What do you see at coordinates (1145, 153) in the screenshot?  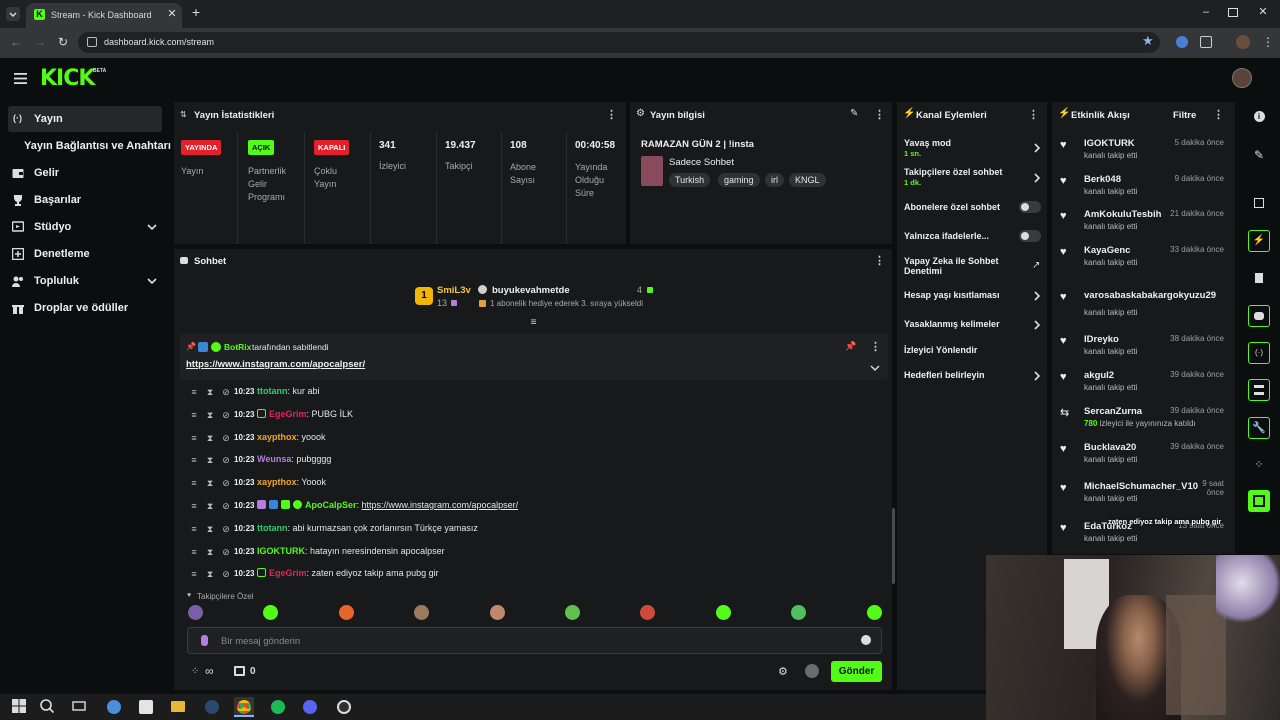 I see `activity-item: ♥ IGOKTURK 5 dakika önce kanalı takip etti` at bounding box center [1145, 153].